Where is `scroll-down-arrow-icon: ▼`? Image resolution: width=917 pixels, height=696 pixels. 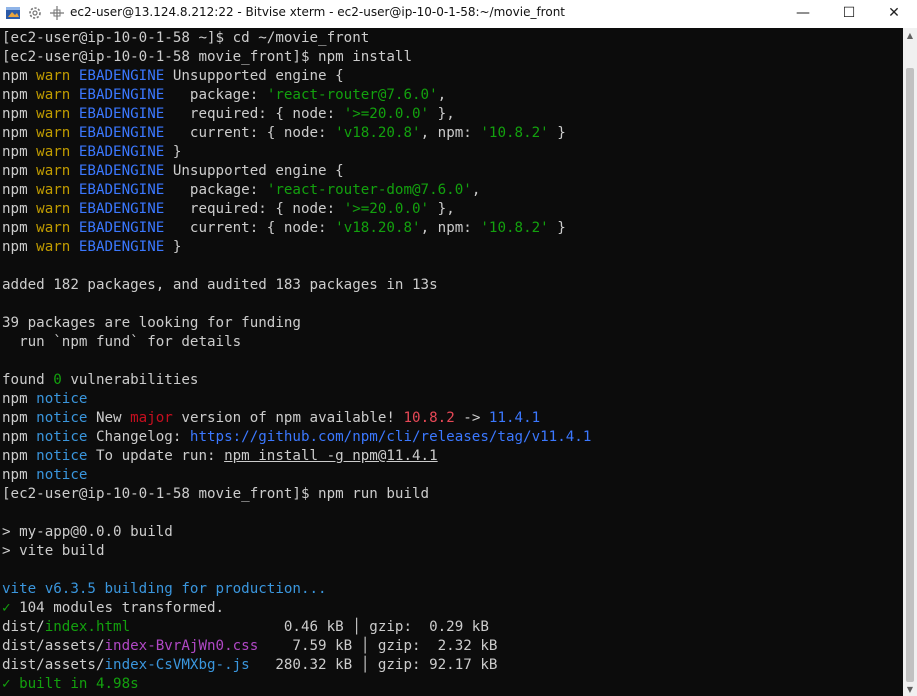 scroll-down-arrow-icon: ▼ is located at coordinates (910, 689).